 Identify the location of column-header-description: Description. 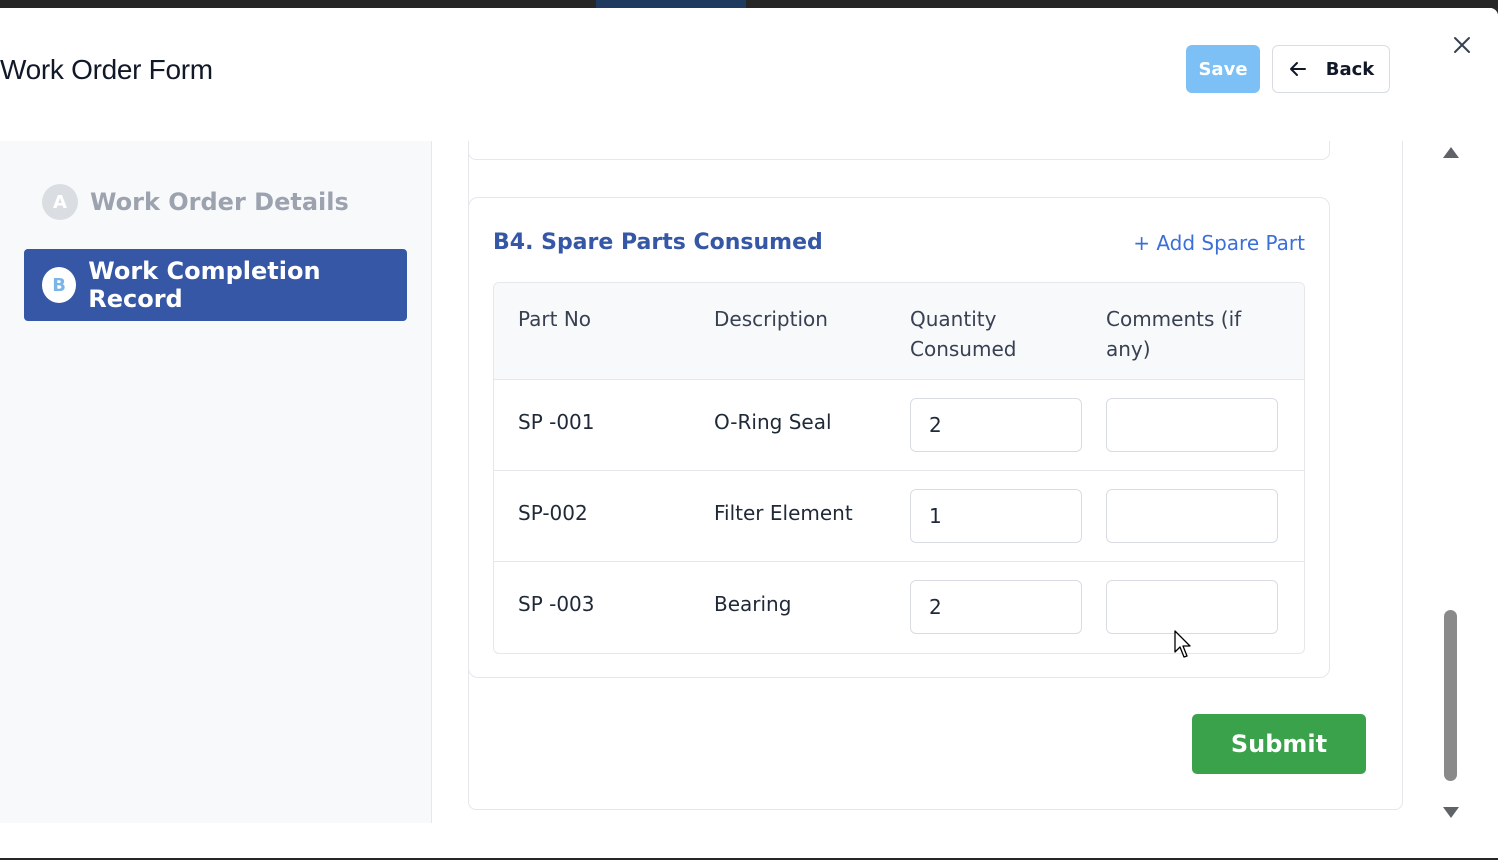
(771, 319).